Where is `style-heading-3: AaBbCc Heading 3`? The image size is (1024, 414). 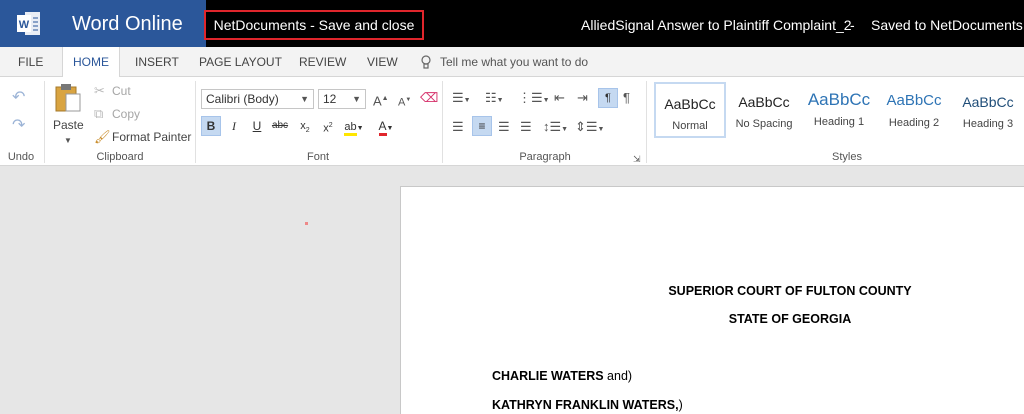 style-heading-3: AaBbCc Heading 3 is located at coordinates (988, 110).